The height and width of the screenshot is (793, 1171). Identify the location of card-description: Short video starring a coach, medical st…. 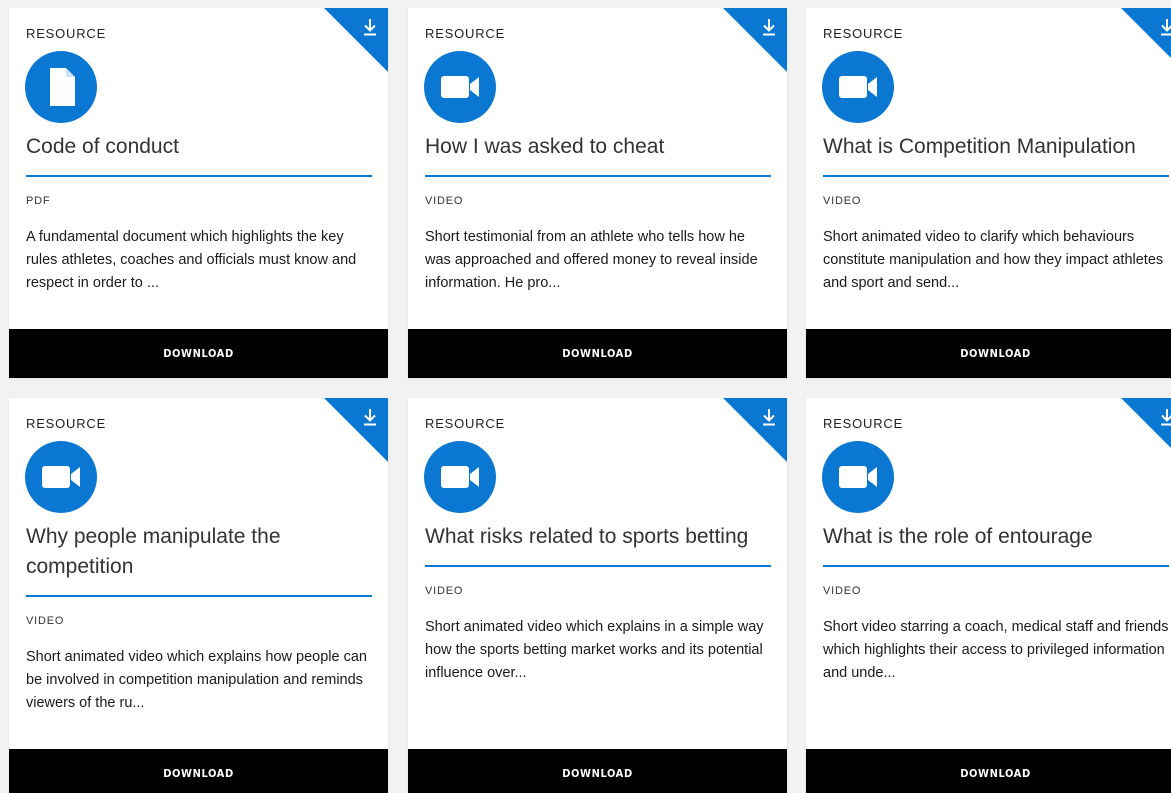
(996, 650).